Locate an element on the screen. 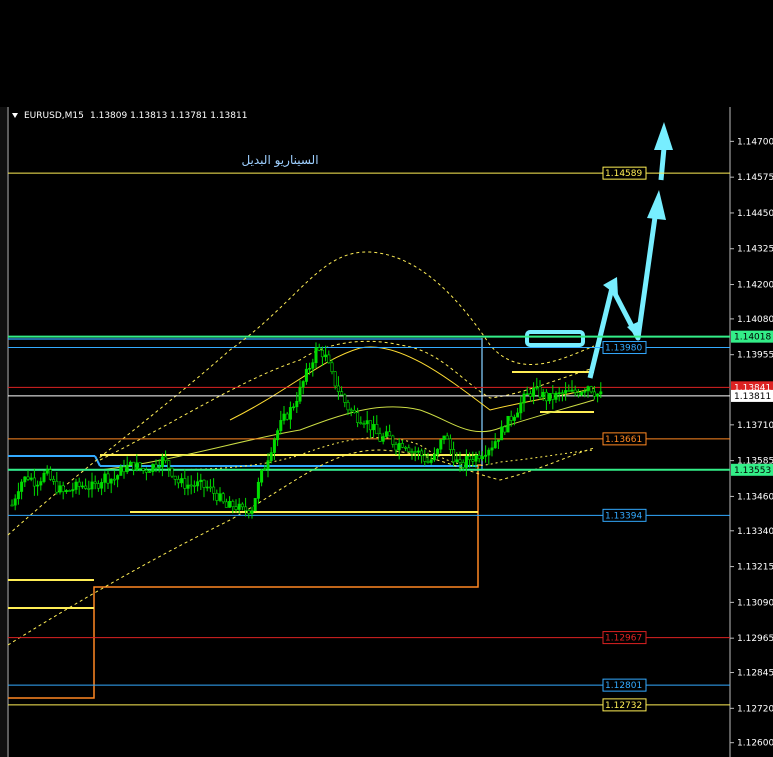  axis-price-label: 1.13553 is located at coordinates (752, 471).